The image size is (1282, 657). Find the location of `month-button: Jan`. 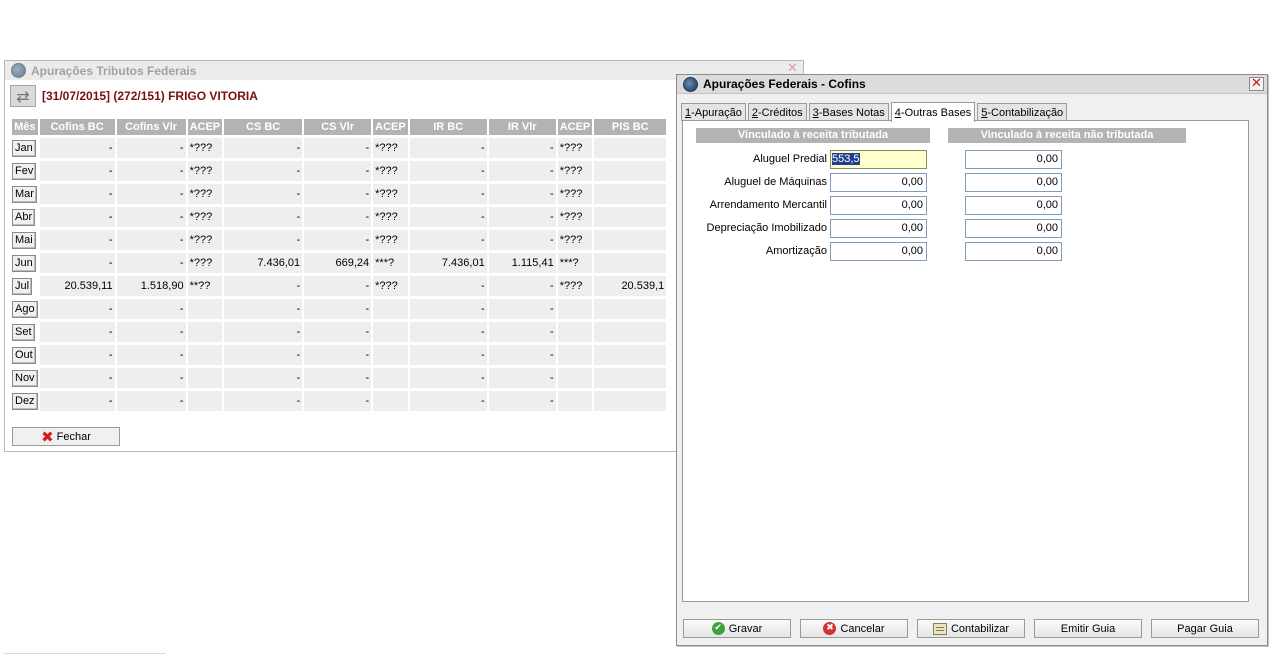

month-button: Jan is located at coordinates (24, 148).